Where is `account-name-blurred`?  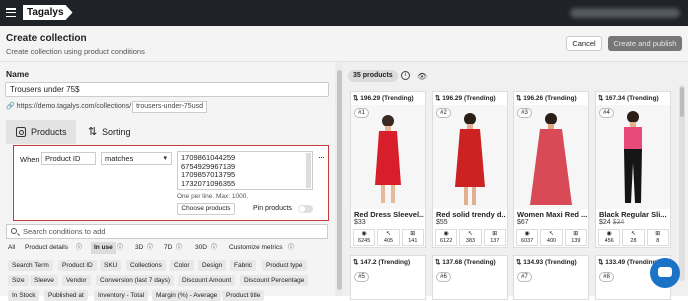
account-name-blurred is located at coordinates (625, 13).